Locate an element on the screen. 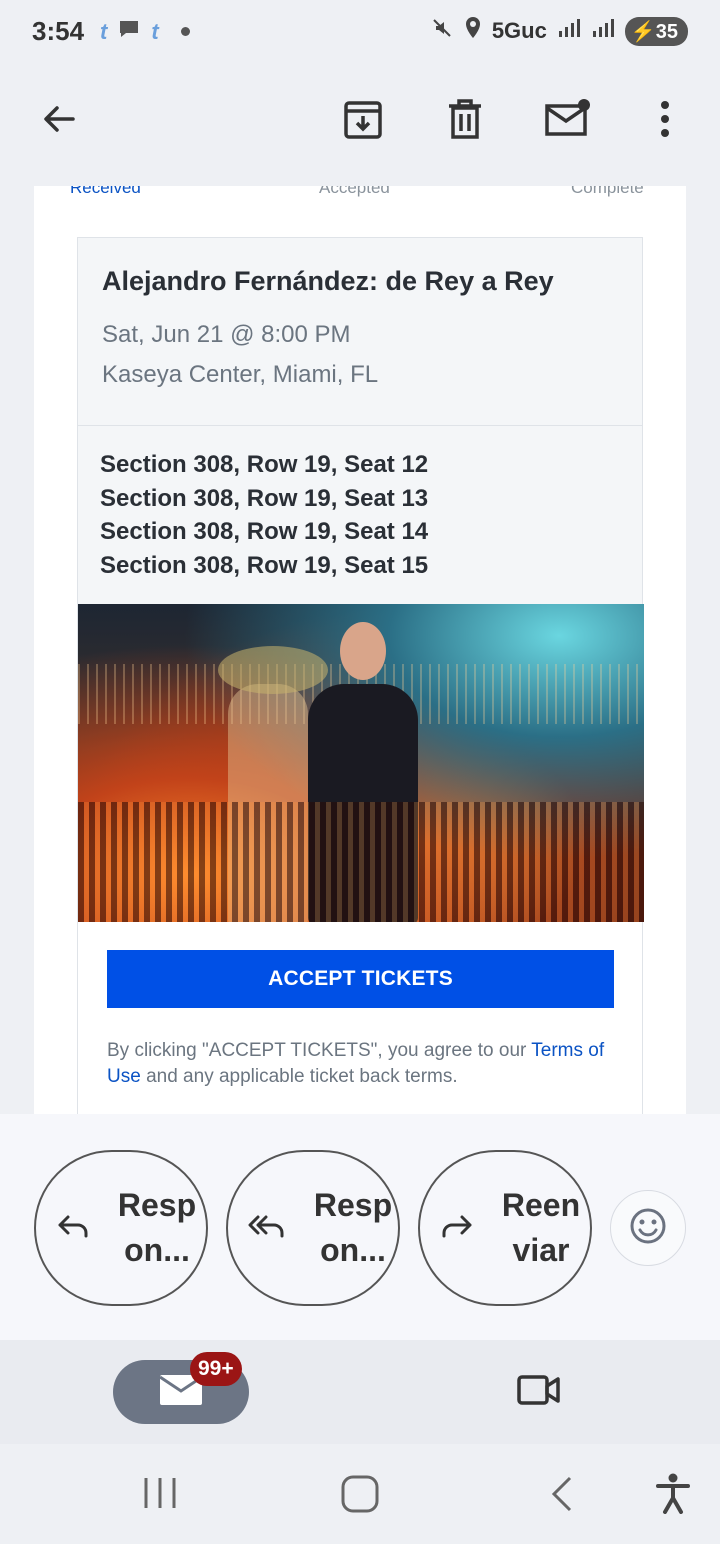 The image size is (720, 1544). forward-button: Reen viar is located at coordinates (505, 1228).